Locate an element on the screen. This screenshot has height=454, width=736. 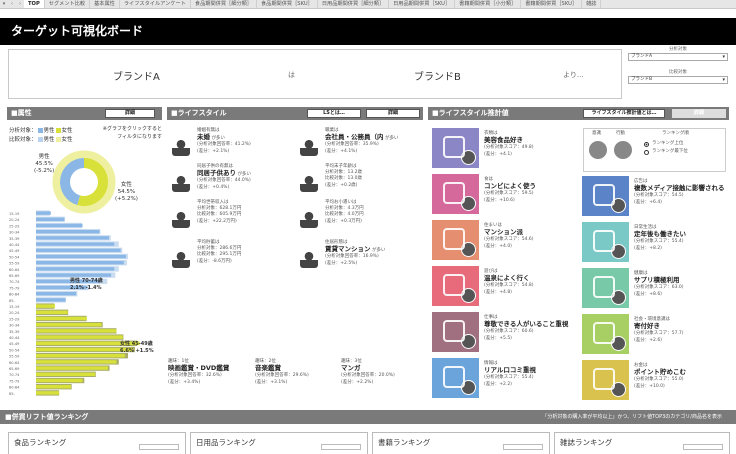
tab-7: 日用品期間併買［SKU］ is located at coordinates (422, 4).